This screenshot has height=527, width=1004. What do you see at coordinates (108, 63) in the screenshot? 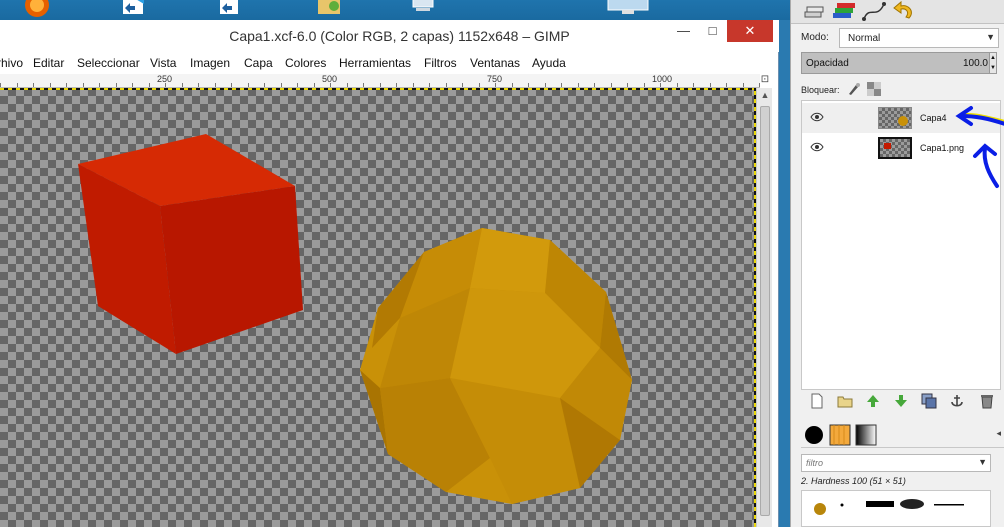
I see `menu-seleccionar: Seleccionar` at bounding box center [108, 63].